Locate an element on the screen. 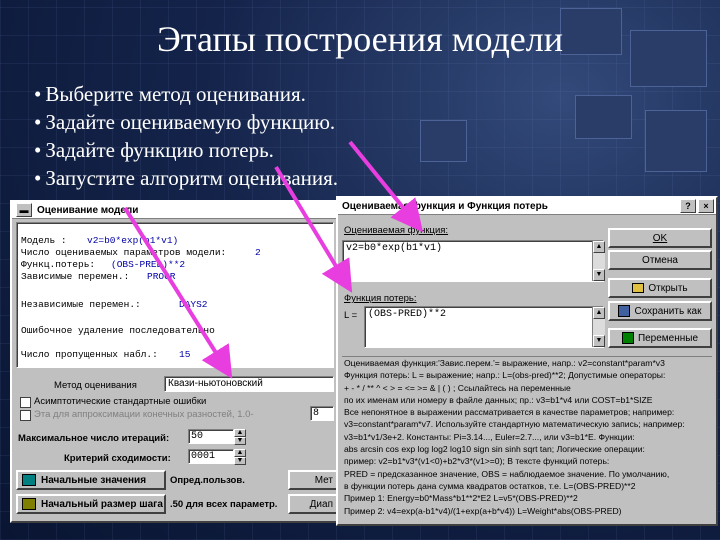  max-iterations-down-icon: ▼ is located at coordinates (240, 441).